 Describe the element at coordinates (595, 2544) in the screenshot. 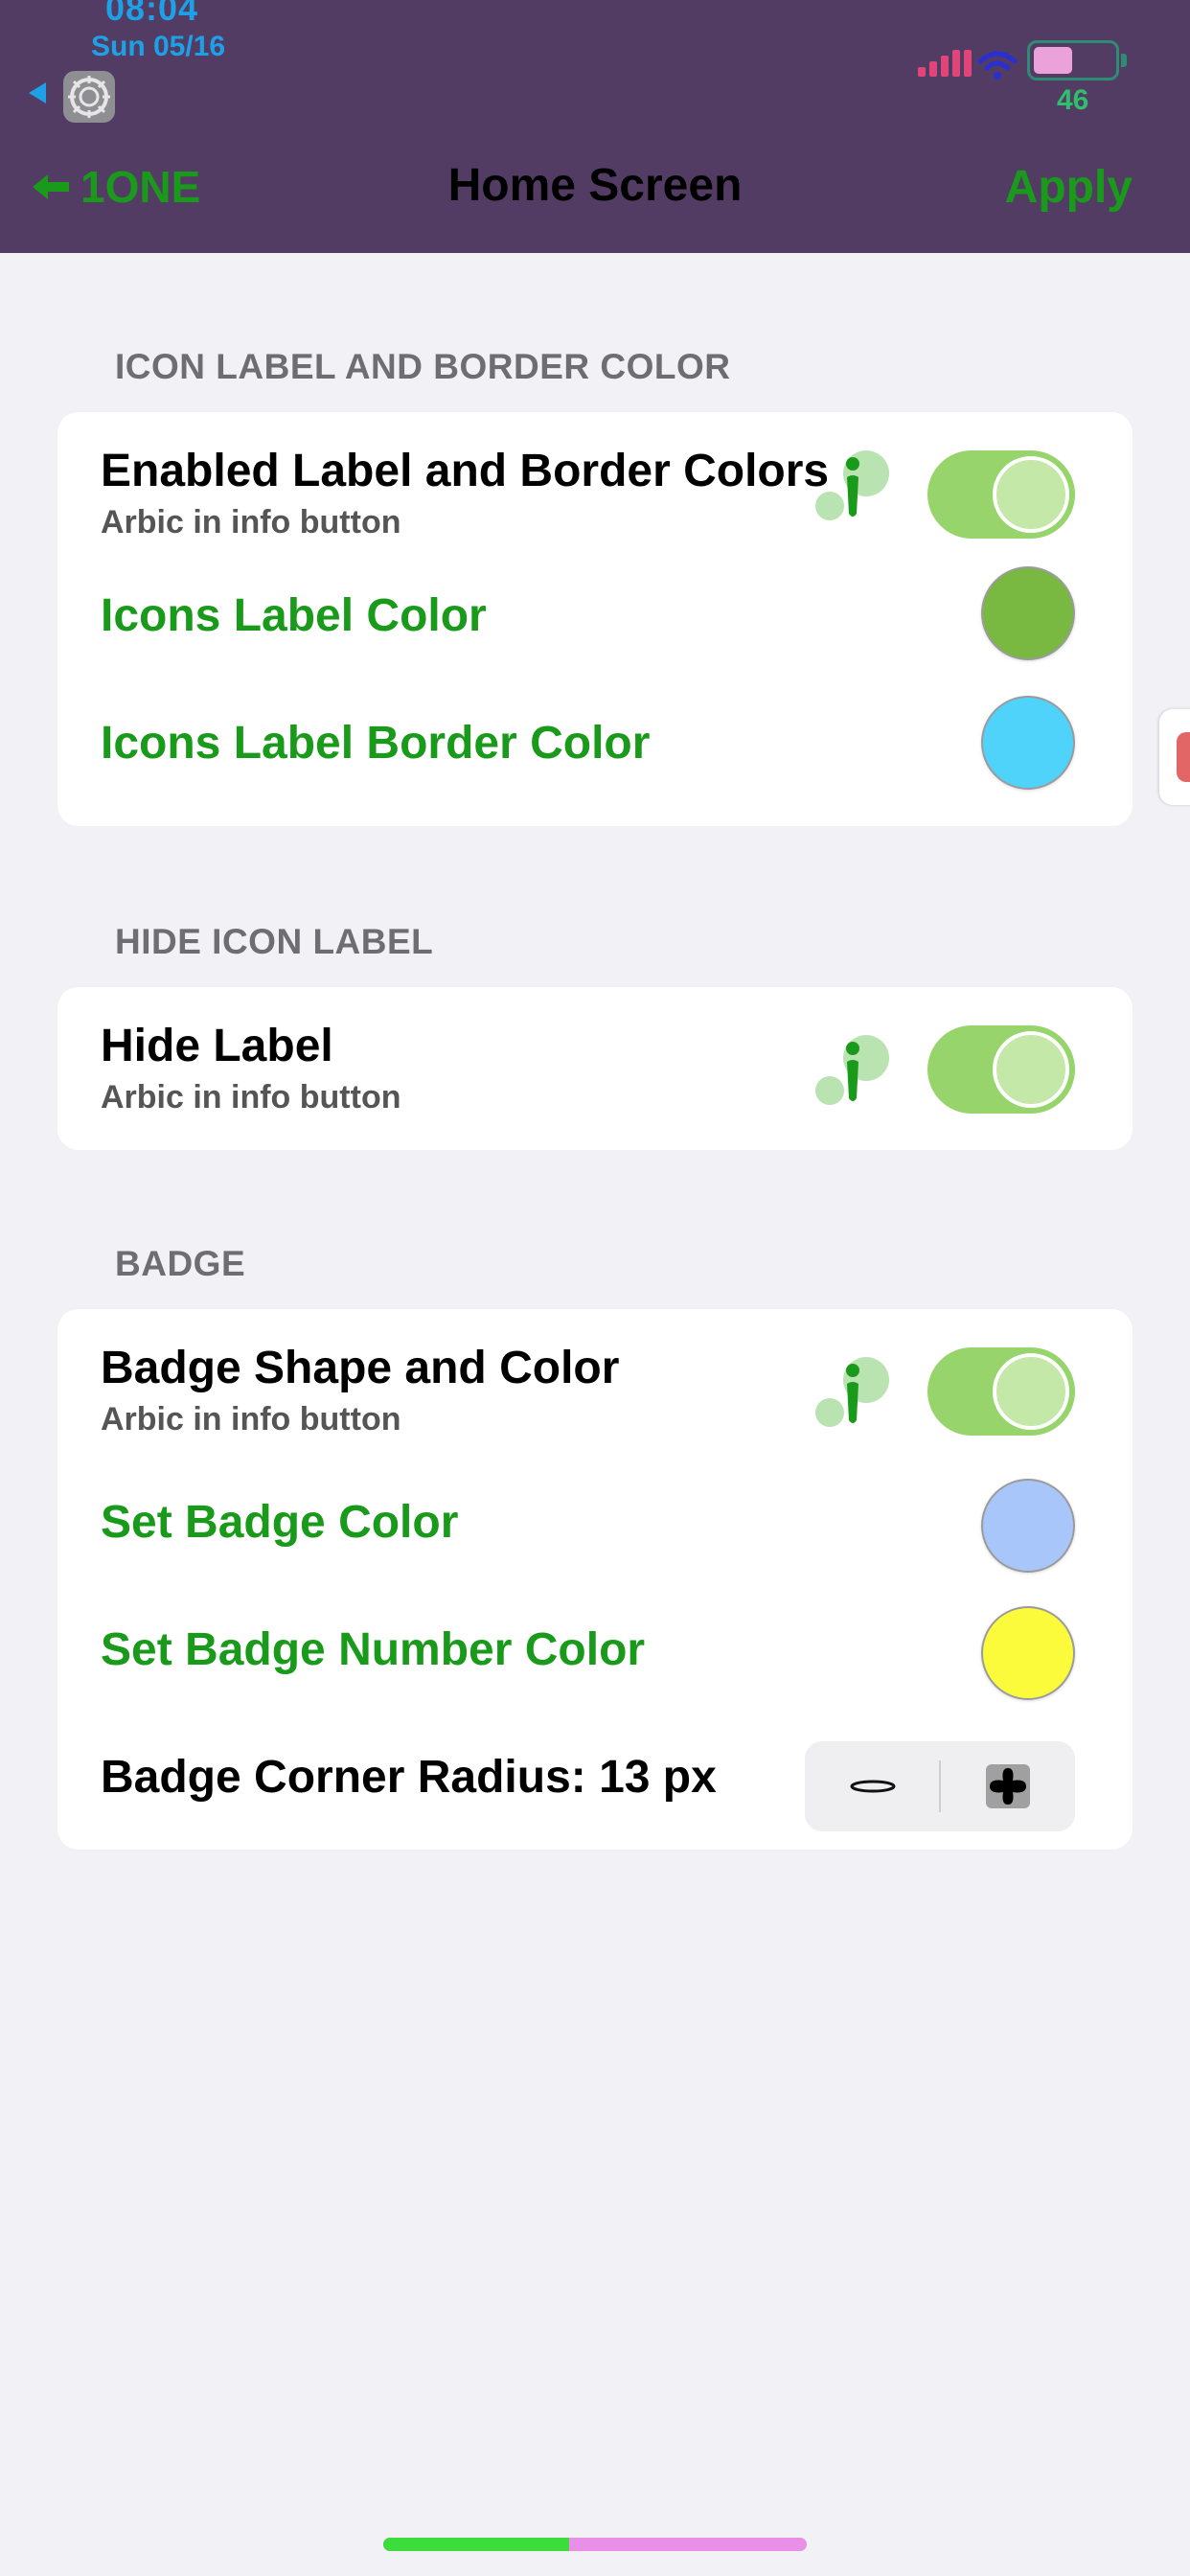

I see `home-indicator` at that location.